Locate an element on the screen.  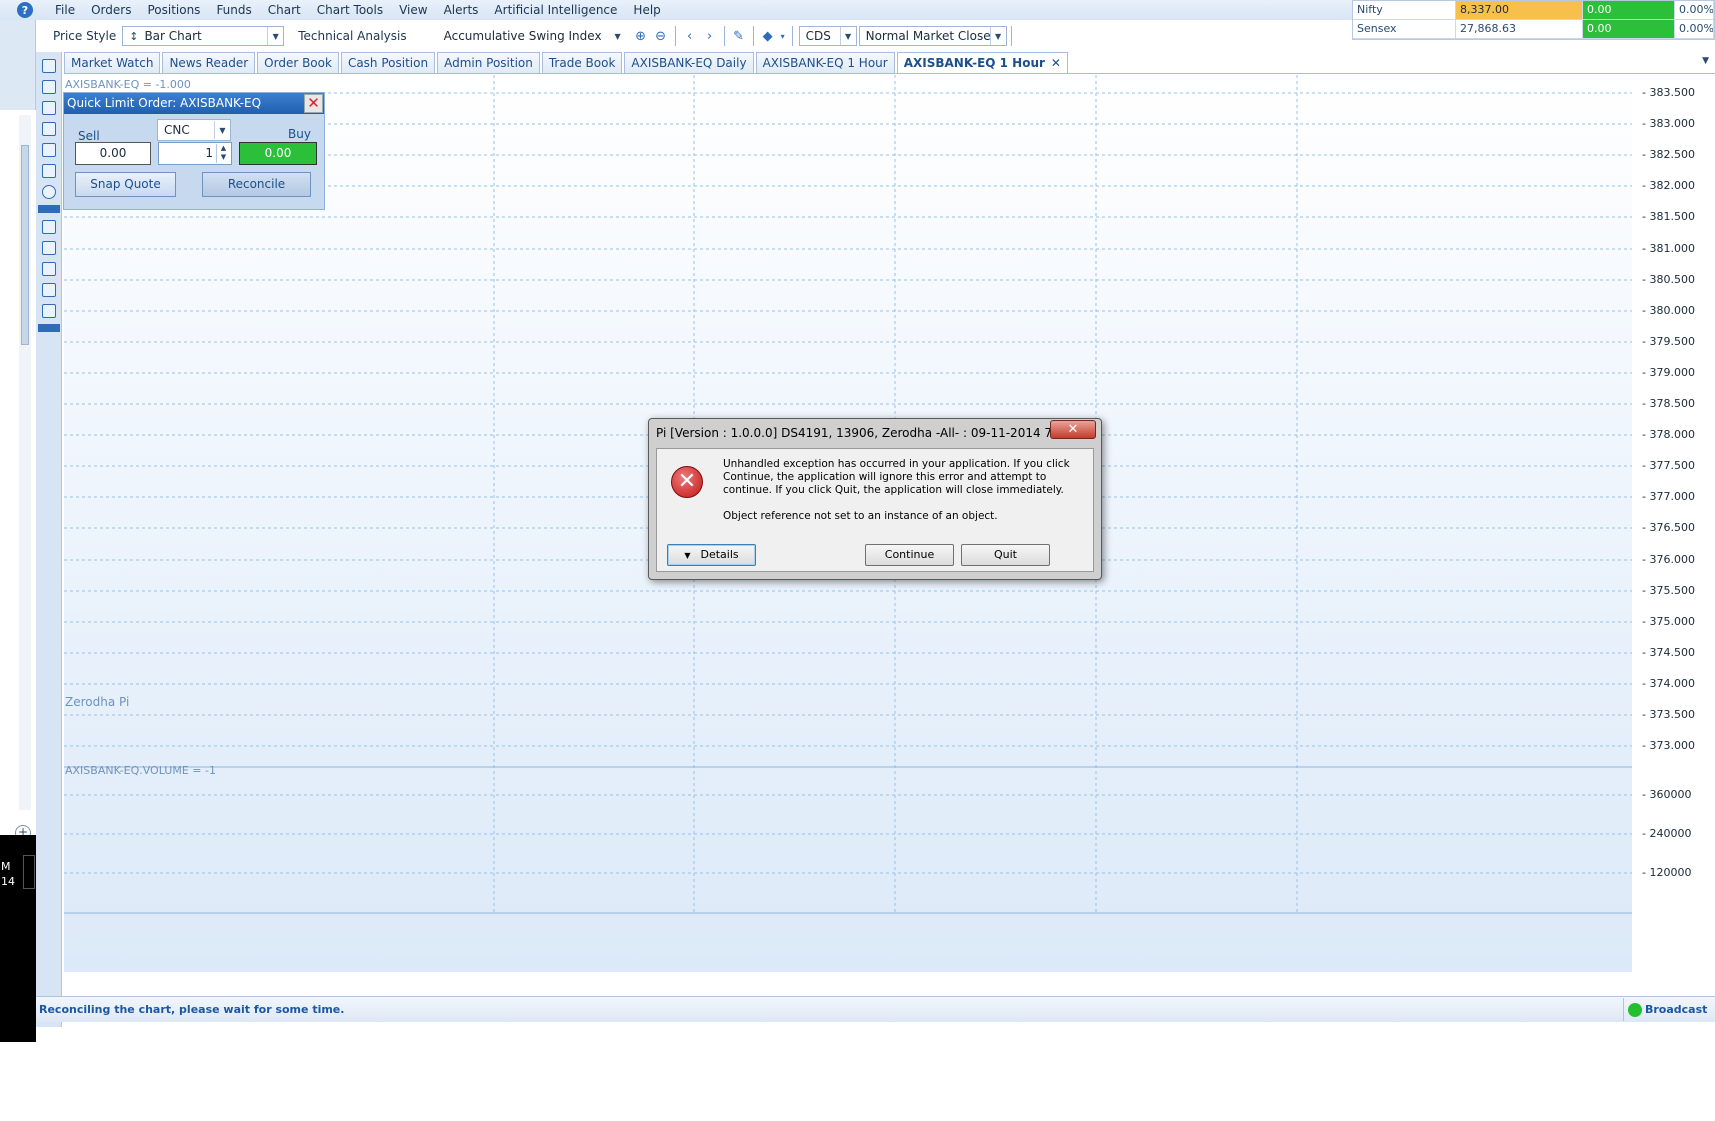
scroll-left-icon: ‹ is located at coordinates (690, 36).